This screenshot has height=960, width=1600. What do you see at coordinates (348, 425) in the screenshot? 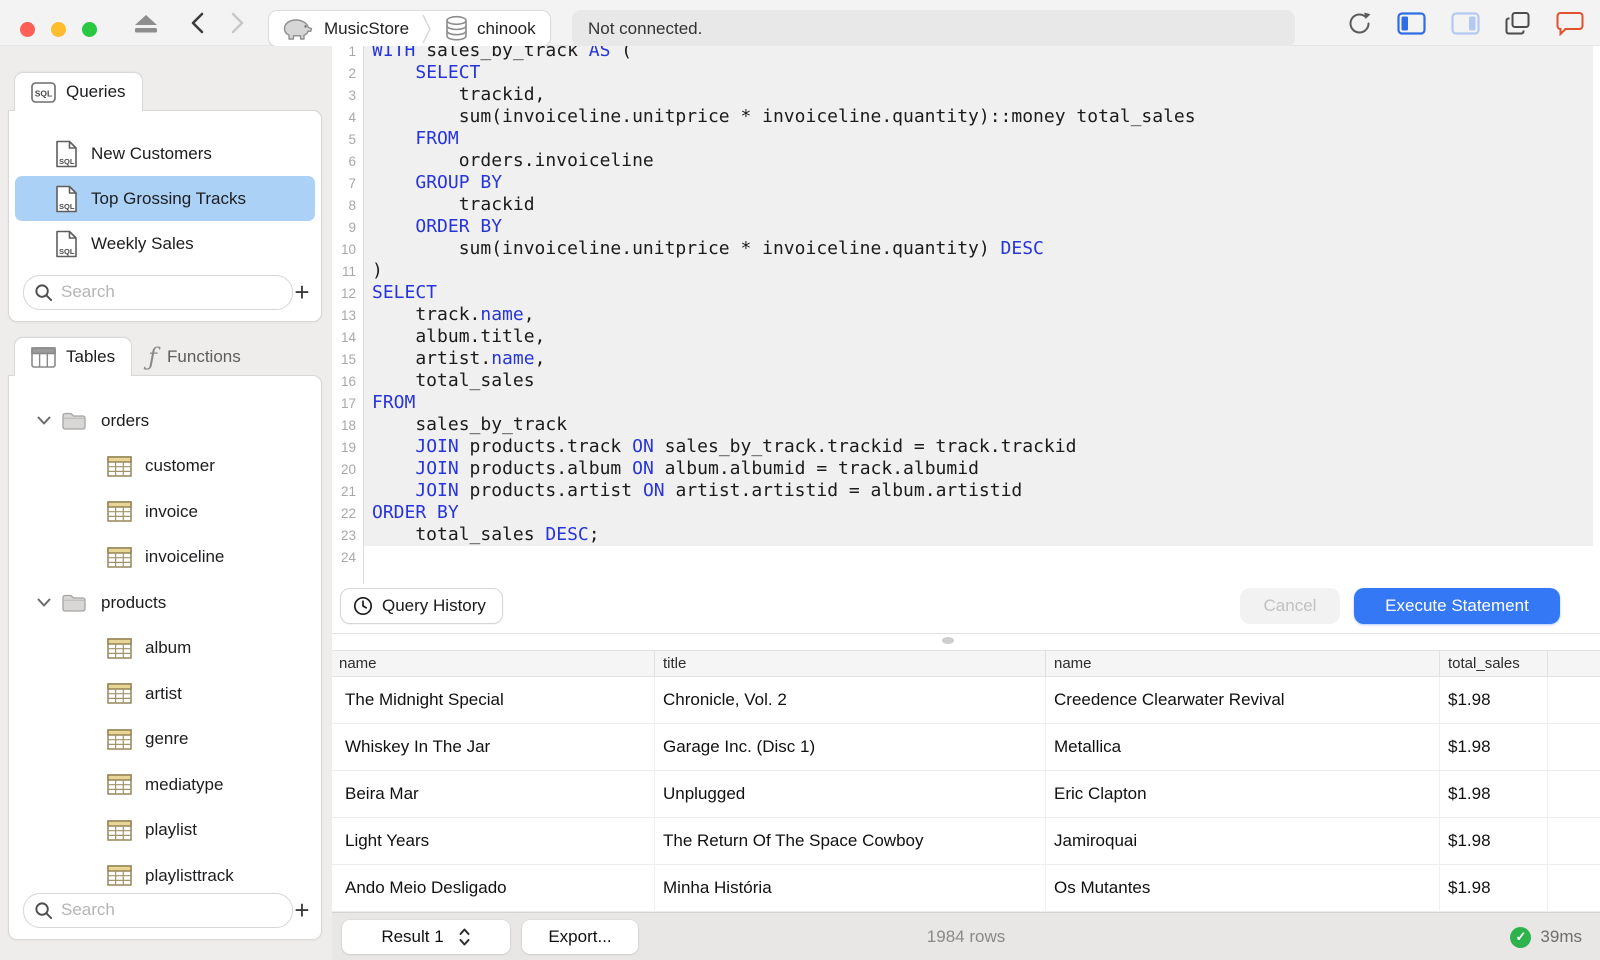
I see `line-number: 18` at bounding box center [348, 425].